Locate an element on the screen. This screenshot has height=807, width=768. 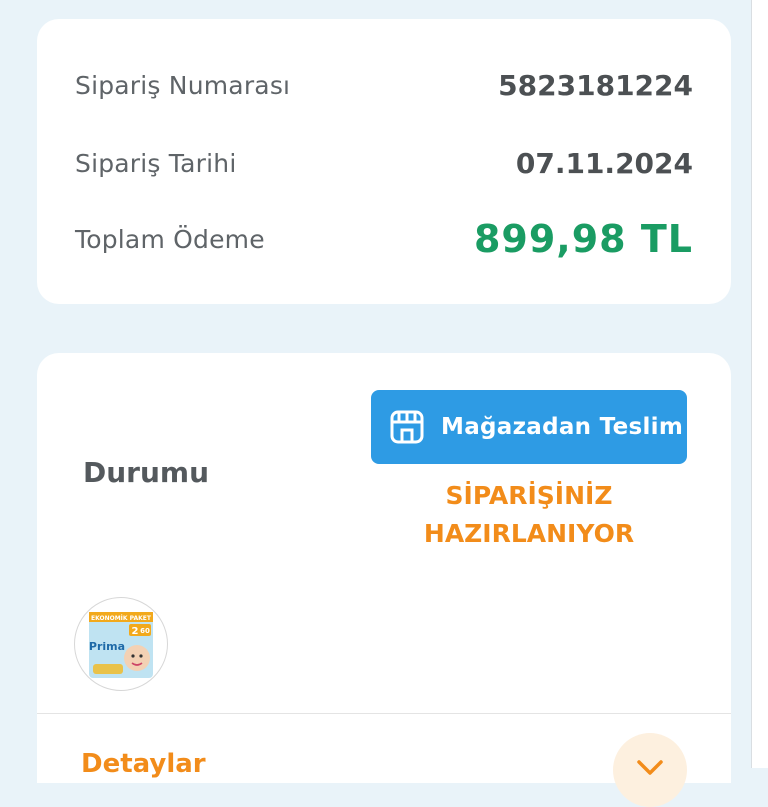
scrollbar-track is located at coordinates (759, 384).